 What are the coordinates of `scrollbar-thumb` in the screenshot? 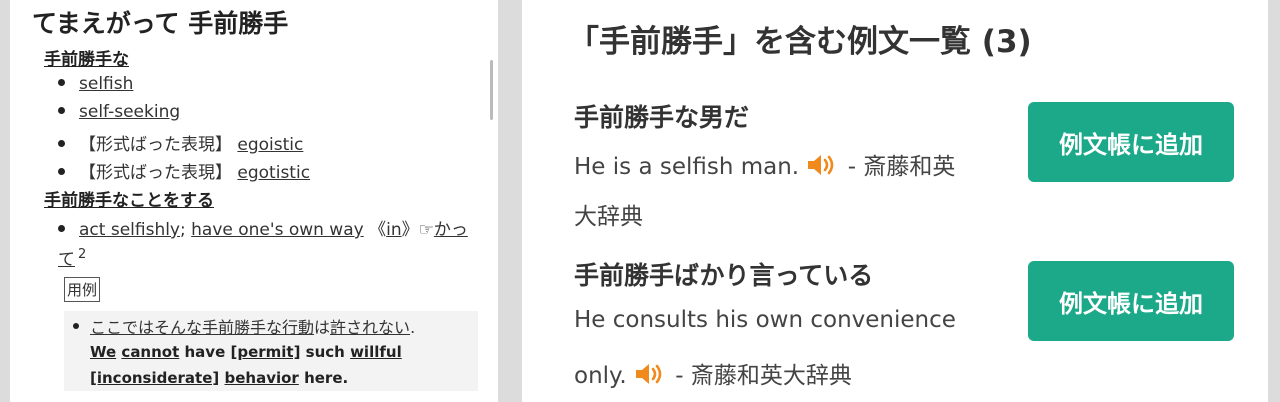 It's located at (491, 90).